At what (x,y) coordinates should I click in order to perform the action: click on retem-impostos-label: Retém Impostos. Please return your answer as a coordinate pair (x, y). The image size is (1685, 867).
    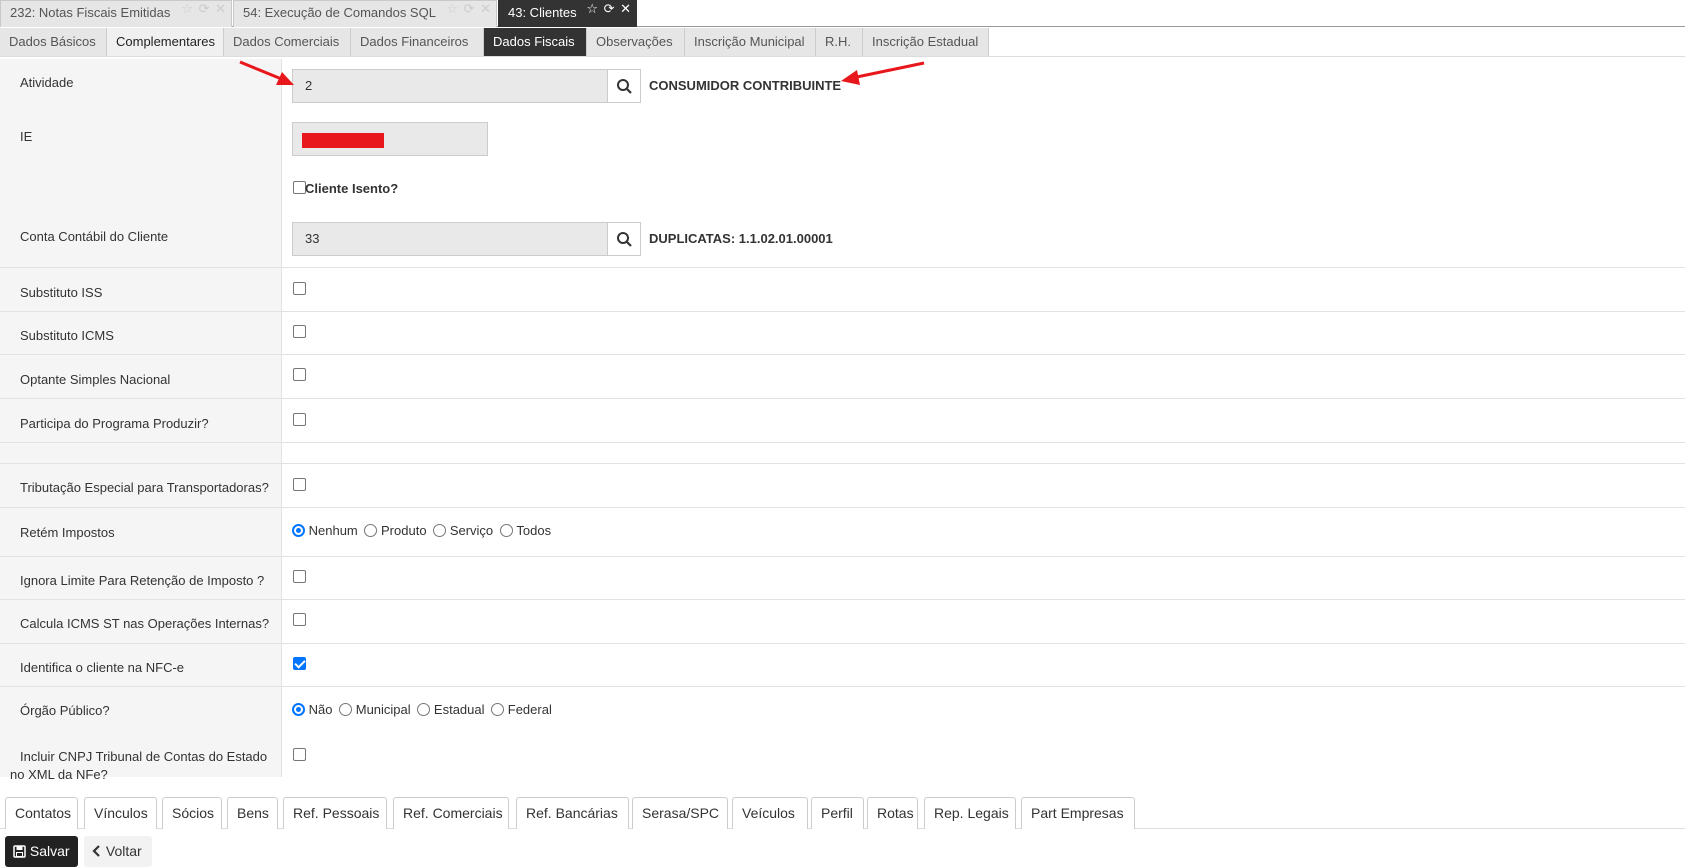
    Looking at the image, I should click on (67, 532).